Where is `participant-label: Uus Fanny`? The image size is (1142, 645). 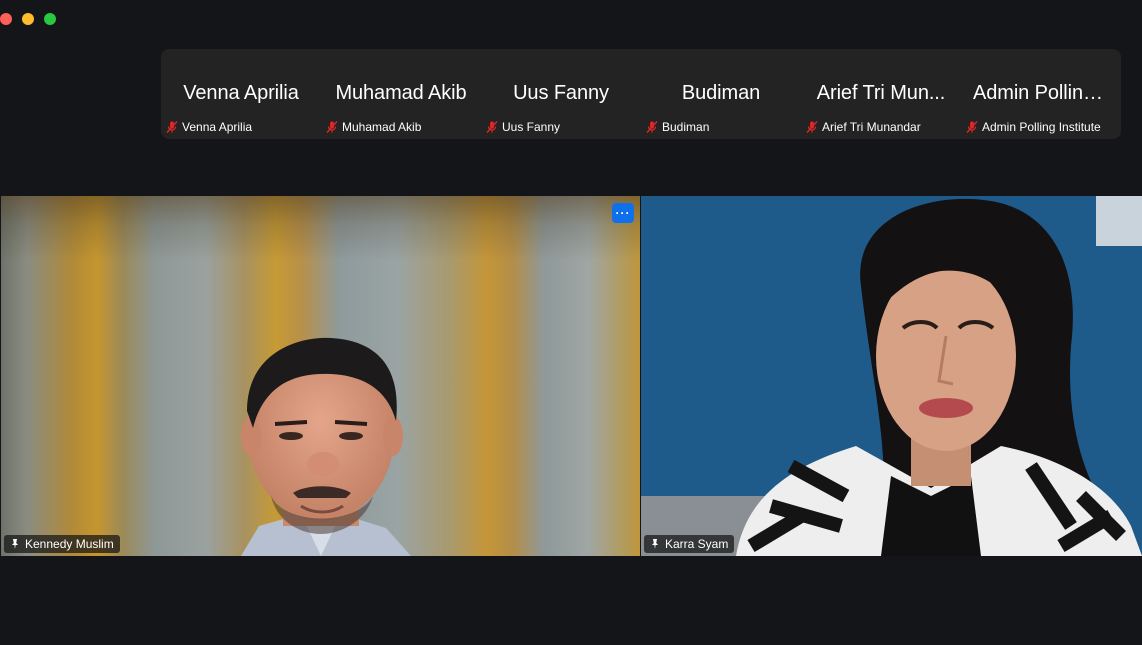
participant-label: Uus Fanny is located at coordinates (522, 127).